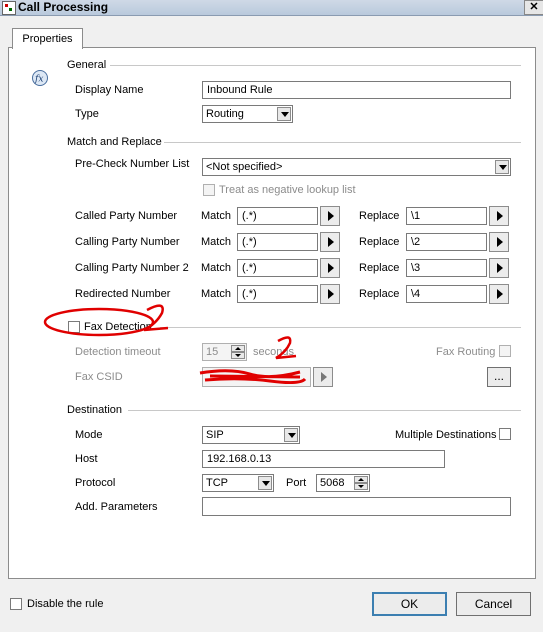 This screenshot has height=632, width=543. I want to click on calling-party-2-match-field: (.*), so click(277, 268).